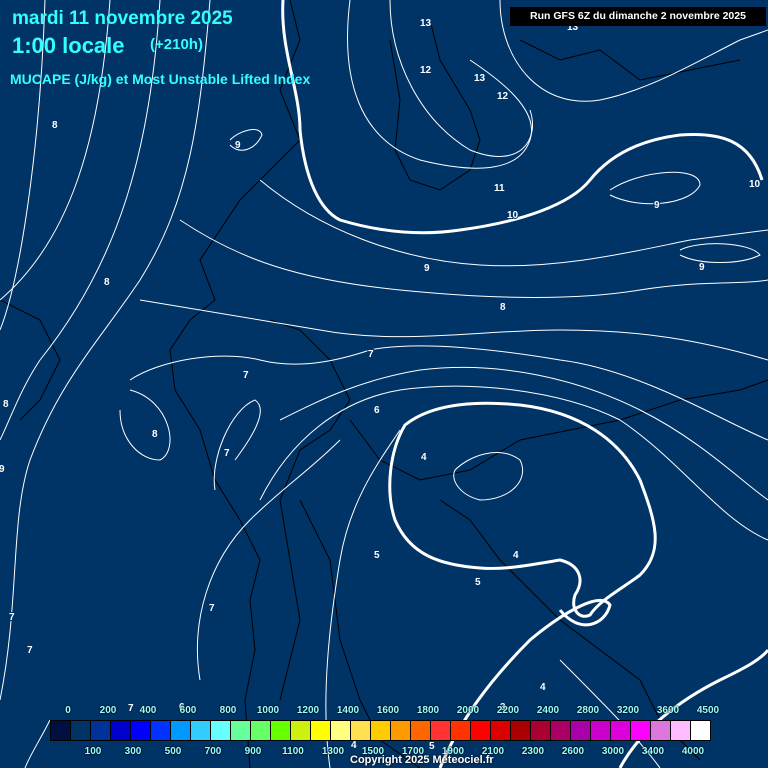 The height and width of the screenshot is (768, 768). Describe the element at coordinates (93, 751) in the screenshot. I see `colorbar-label: 100` at that location.